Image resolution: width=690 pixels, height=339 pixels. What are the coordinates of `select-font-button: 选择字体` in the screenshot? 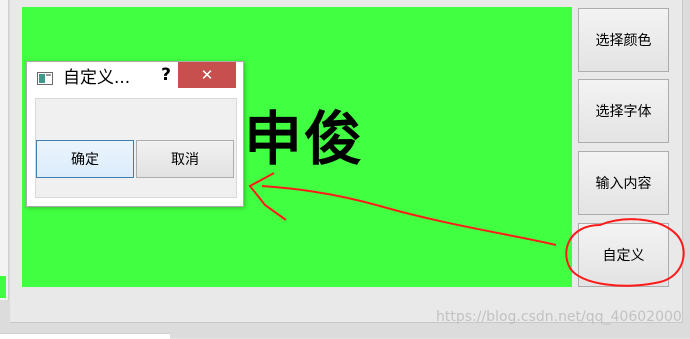 It's located at (623, 111).